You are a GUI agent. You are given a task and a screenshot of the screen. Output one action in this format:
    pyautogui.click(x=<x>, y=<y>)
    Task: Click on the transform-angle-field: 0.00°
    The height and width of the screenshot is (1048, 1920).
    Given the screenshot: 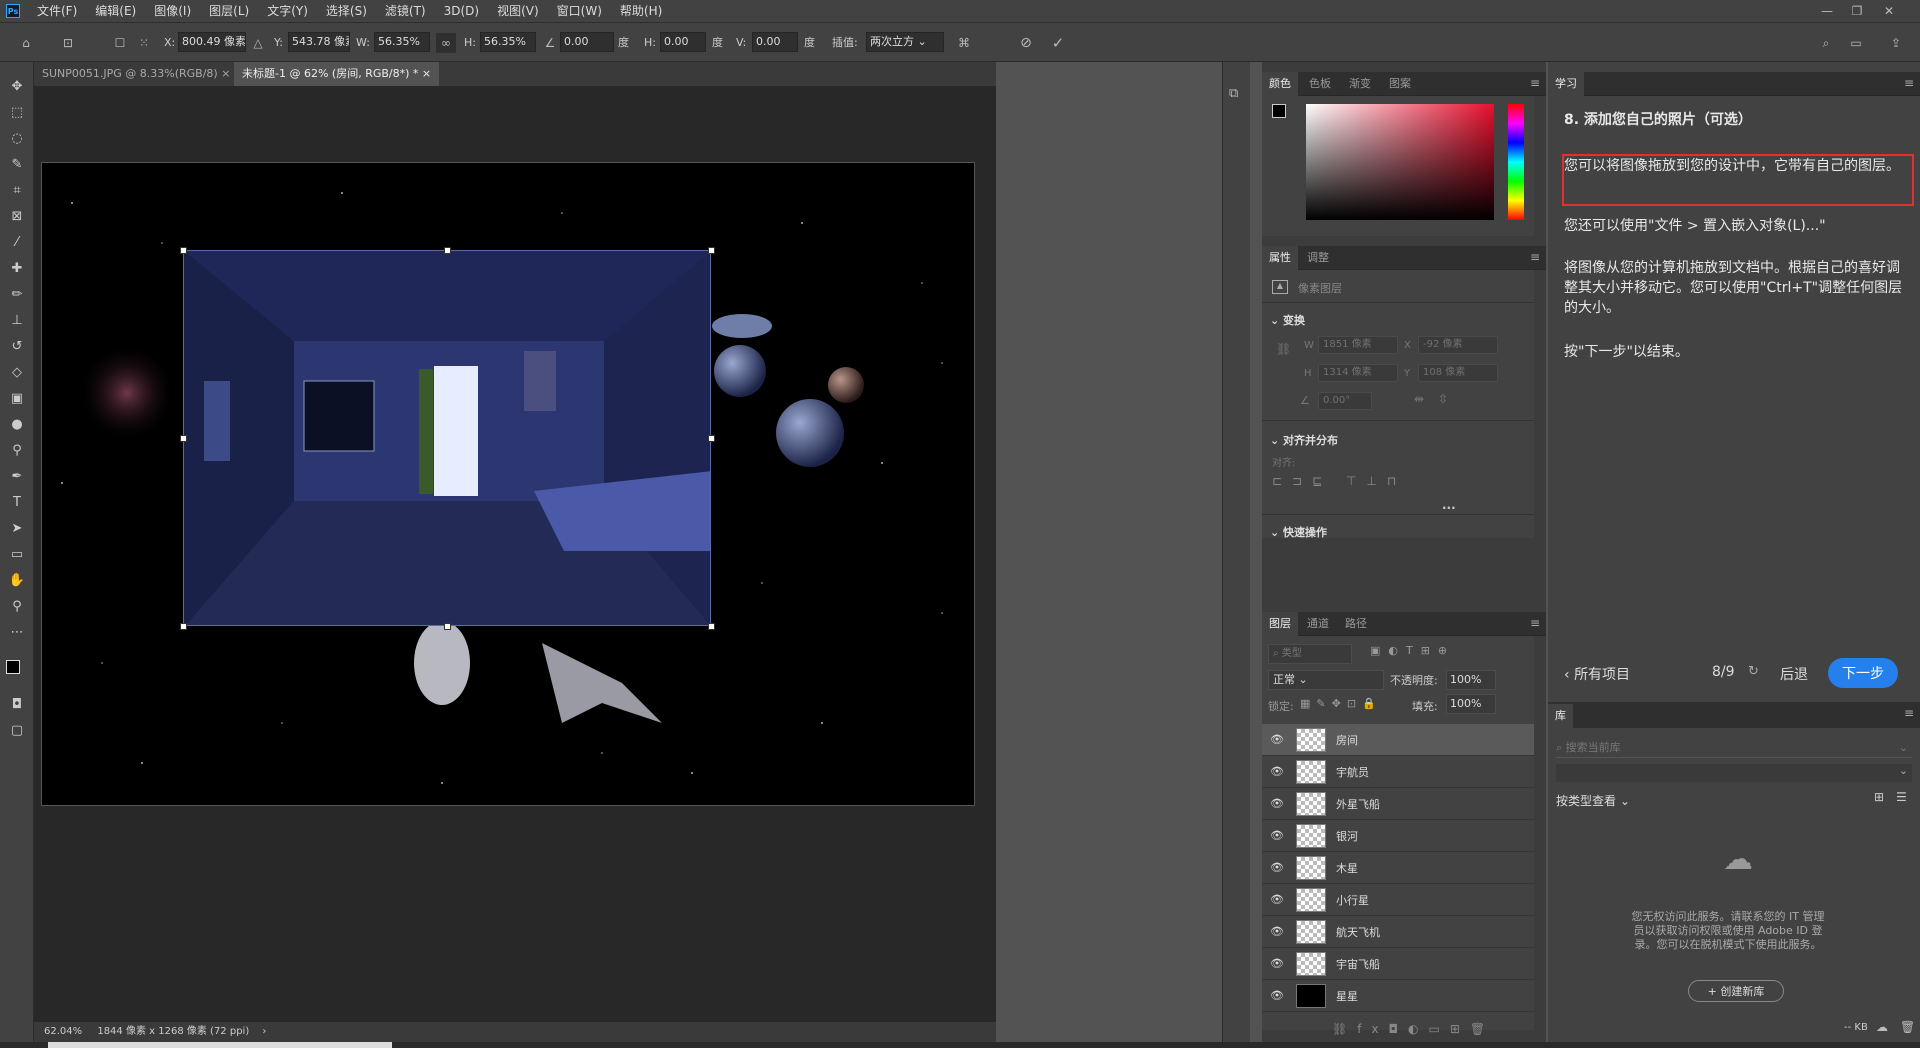 What is the action you would take?
    pyautogui.click(x=1345, y=401)
    